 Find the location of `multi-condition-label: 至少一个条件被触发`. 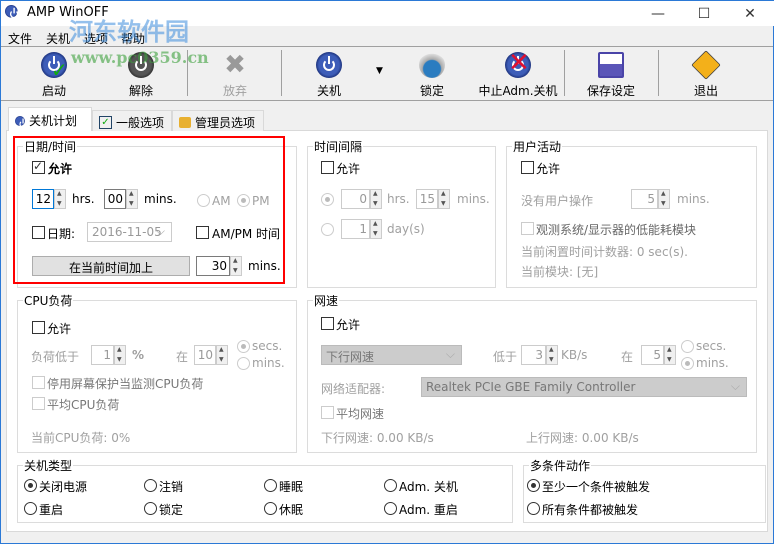

multi-condition-label: 至少一个条件被触发 is located at coordinates (596, 487).